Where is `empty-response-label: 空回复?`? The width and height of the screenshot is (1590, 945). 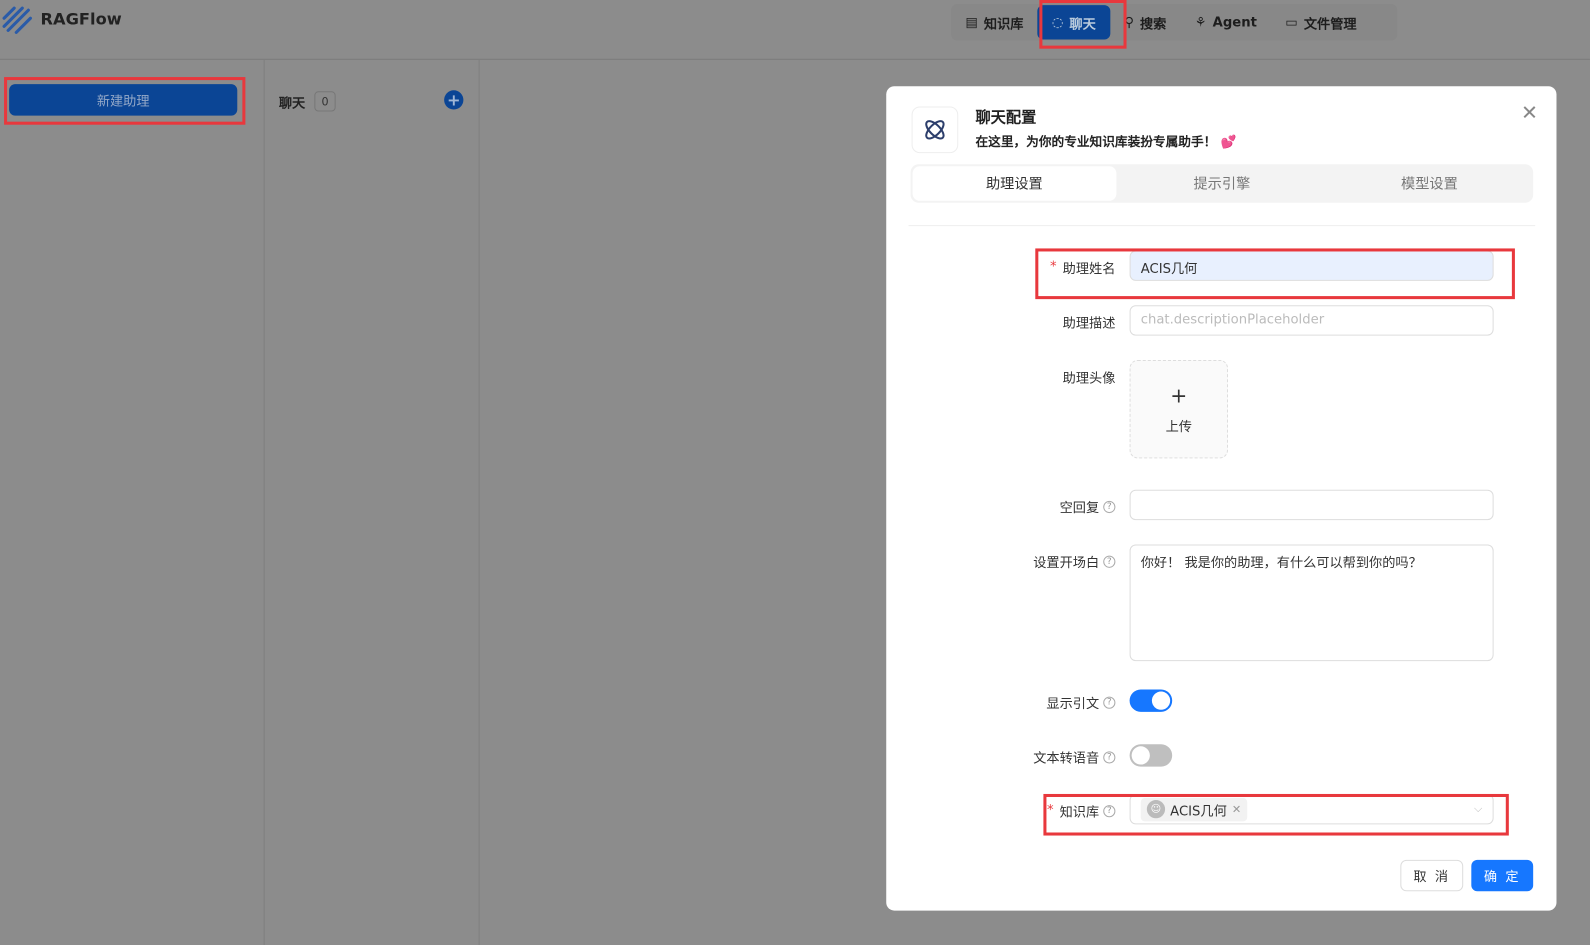 empty-response-label: 空回复? is located at coordinates (1088, 506).